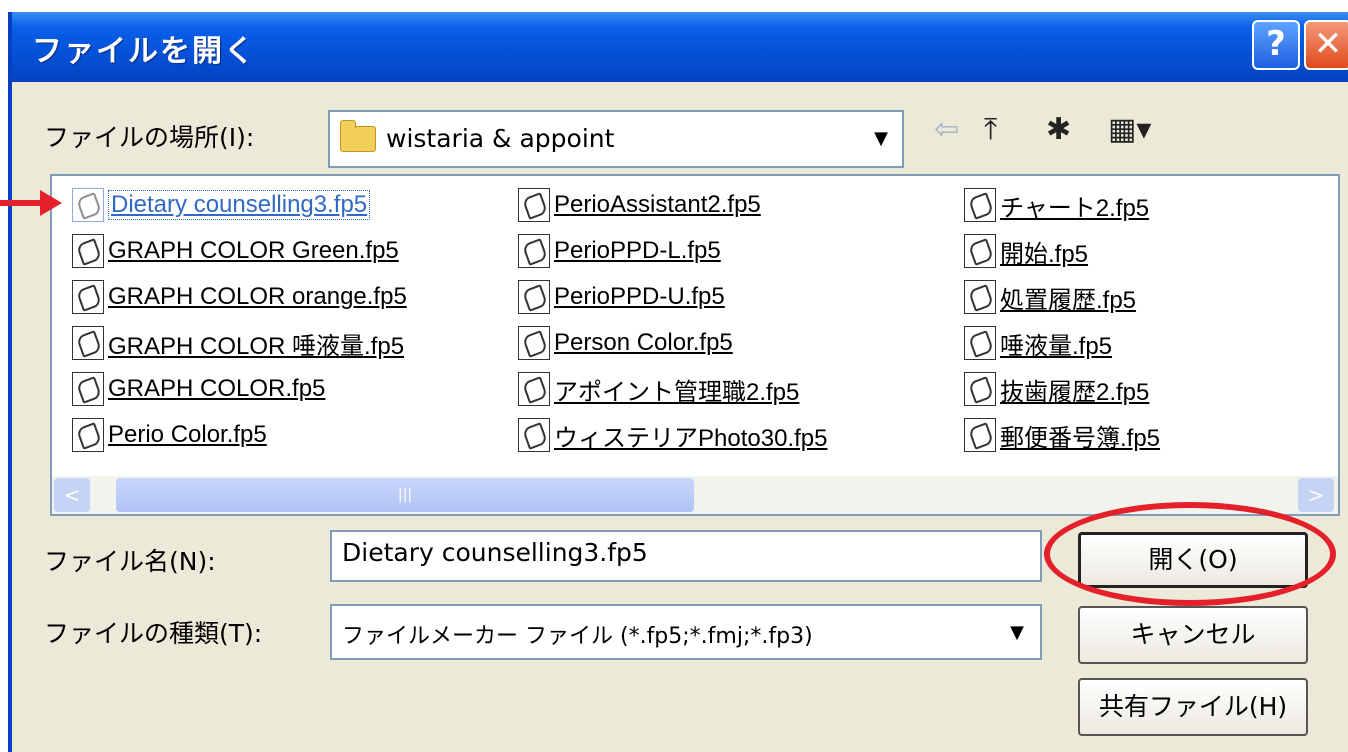  I want to click on list-item: Dietary counselling3.fp5, so click(221, 205).